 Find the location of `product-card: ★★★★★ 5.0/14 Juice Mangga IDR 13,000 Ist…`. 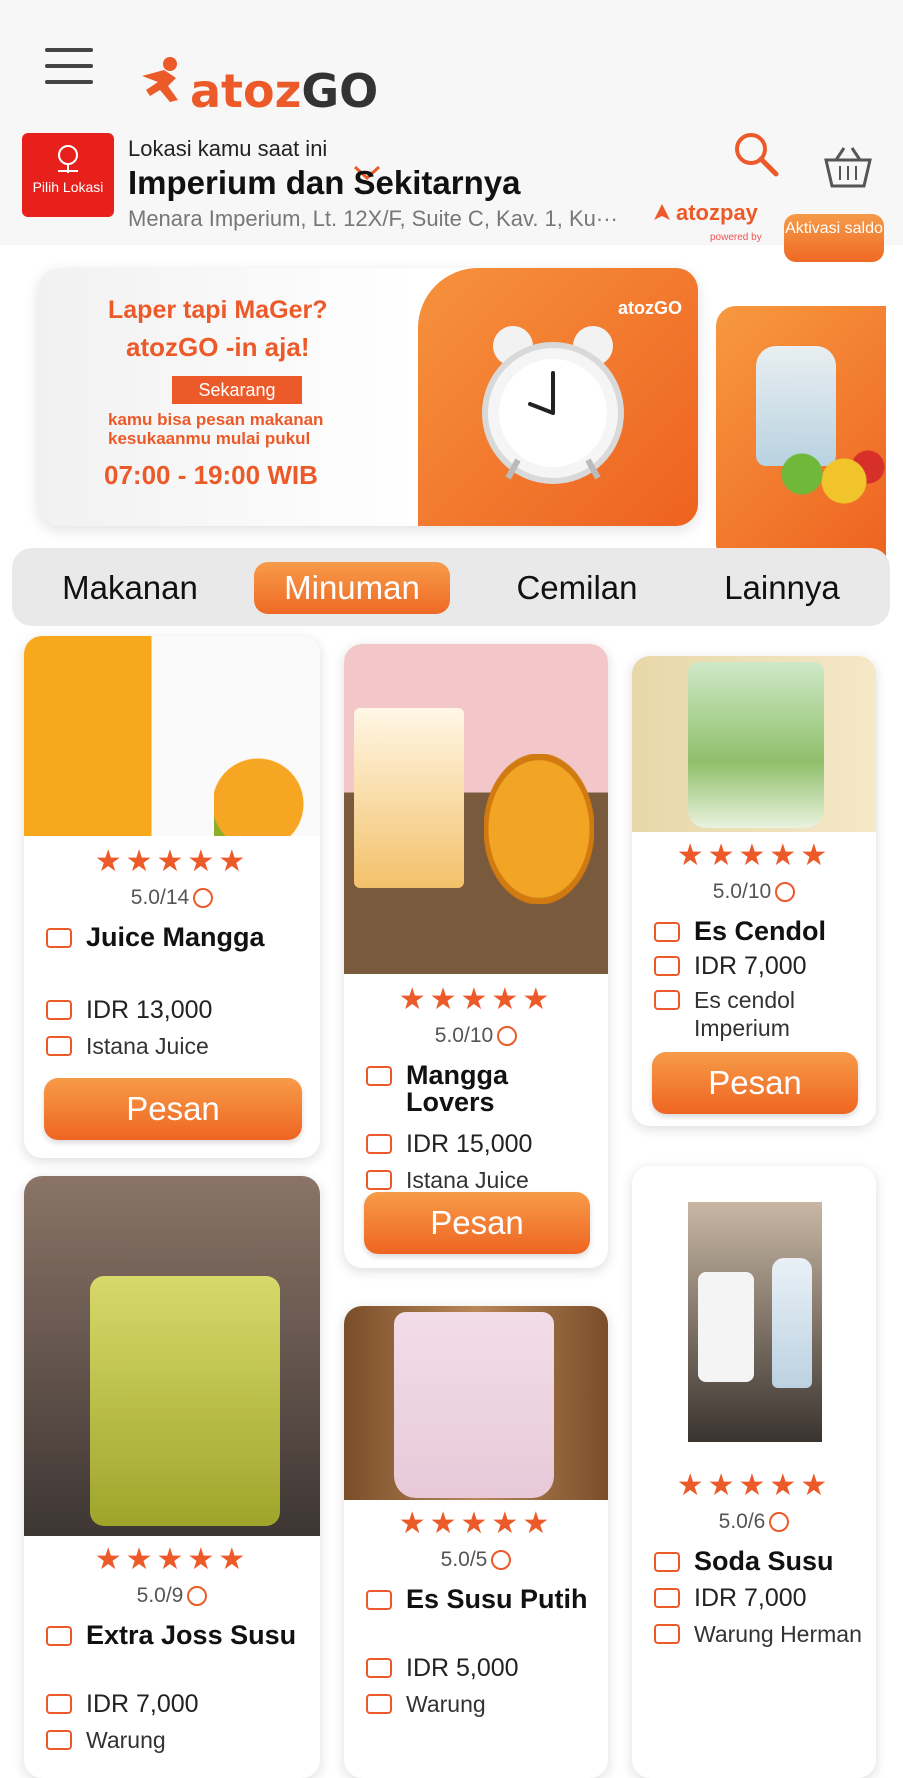

product-card: ★★★★★ 5.0/14 Juice Mangga IDR 13,000 Ist… is located at coordinates (172, 897).